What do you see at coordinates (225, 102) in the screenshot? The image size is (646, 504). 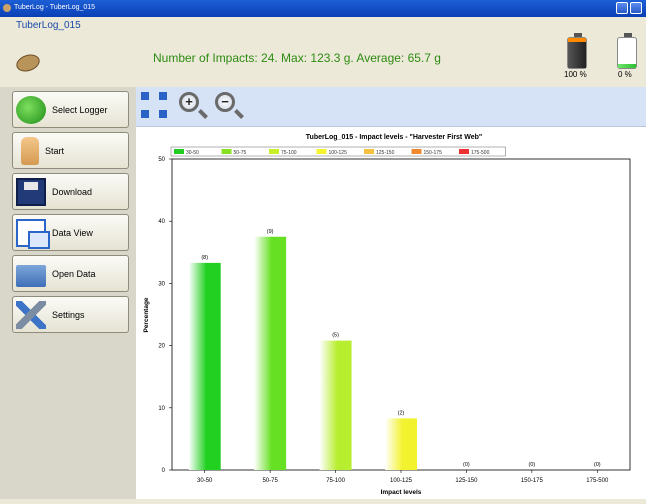 I see `zoom-out-icon: −` at bounding box center [225, 102].